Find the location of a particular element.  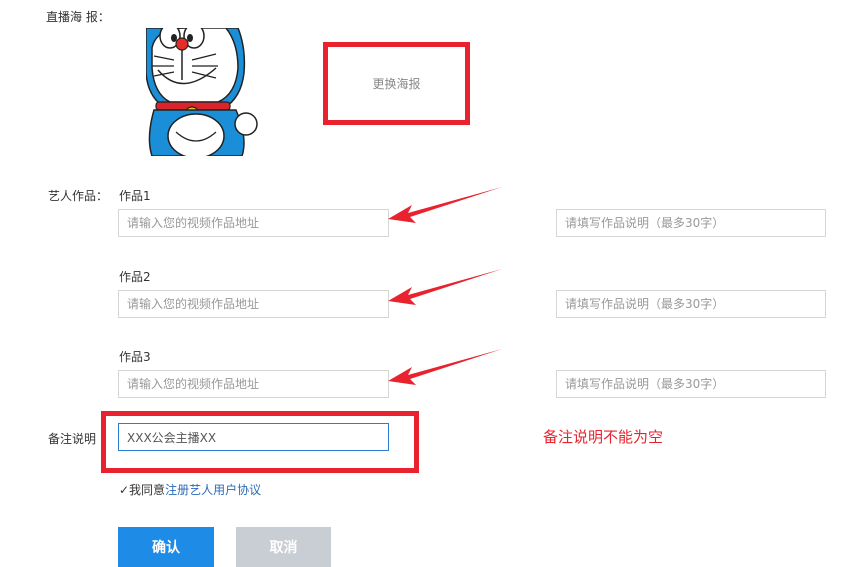

work-1-desc-input is located at coordinates (691, 223).